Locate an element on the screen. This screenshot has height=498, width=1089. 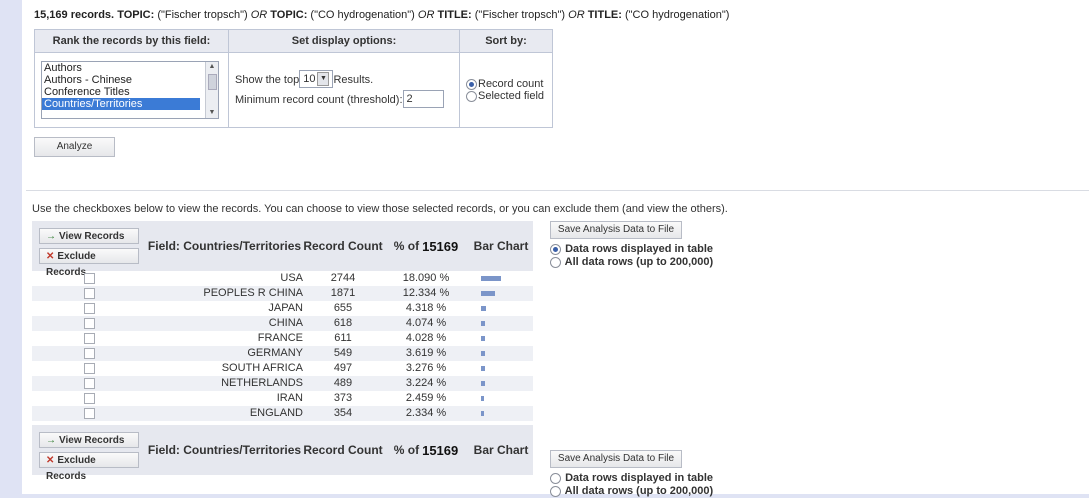
percent-cell: 2.459 % is located at coordinates (426, 398).